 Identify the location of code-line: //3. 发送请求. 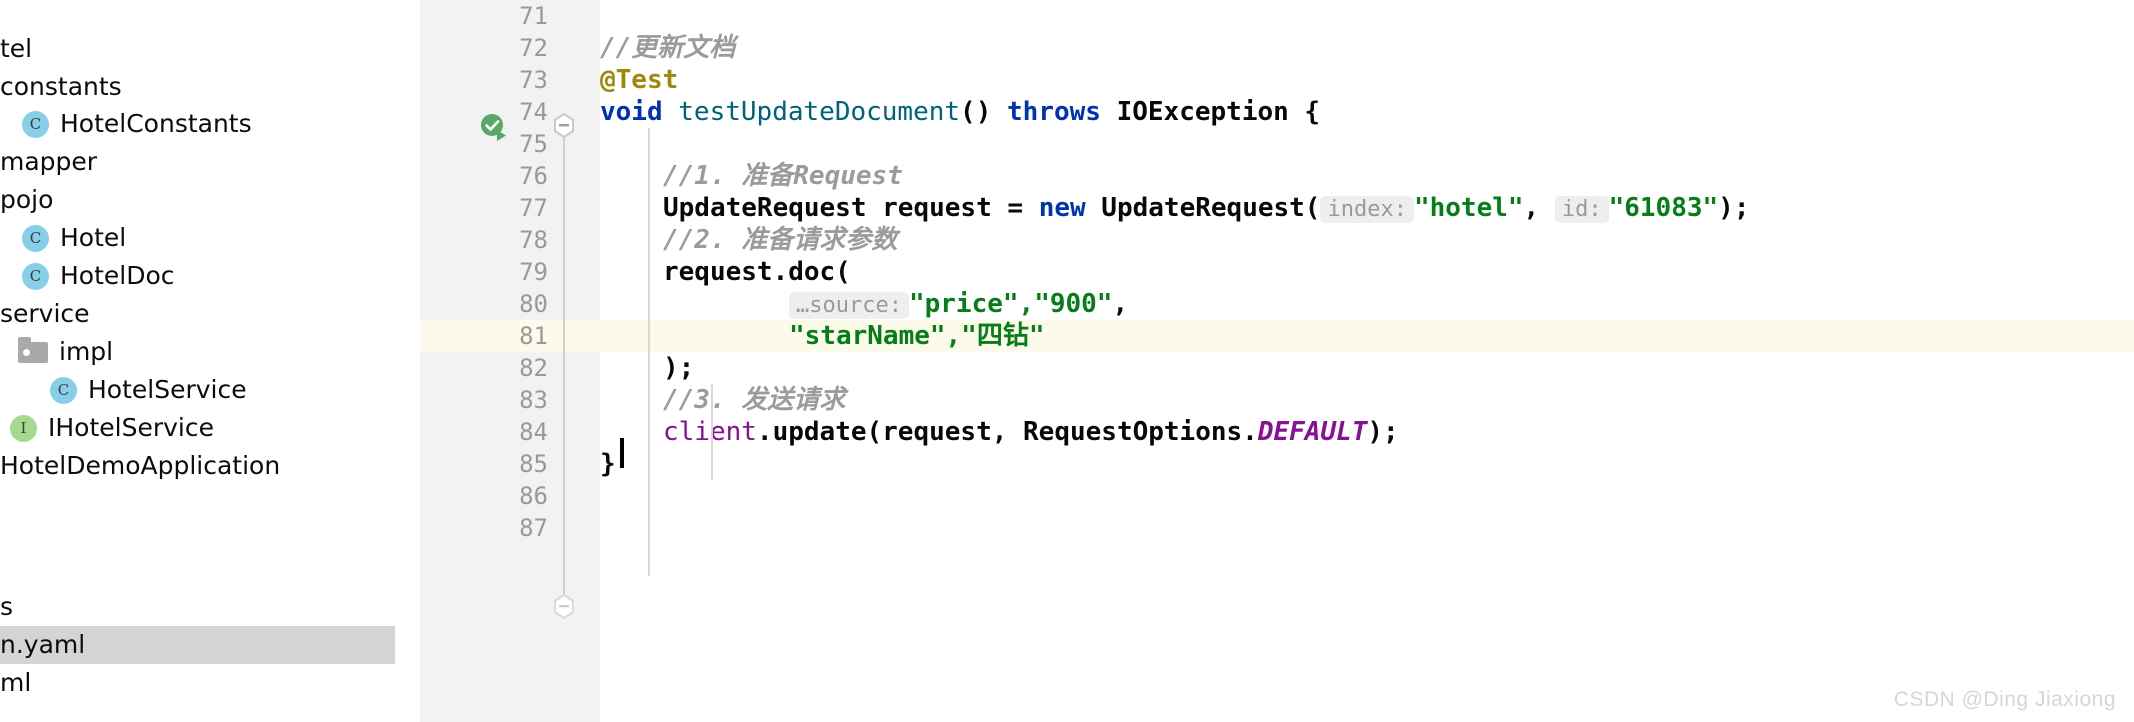
(722, 400).